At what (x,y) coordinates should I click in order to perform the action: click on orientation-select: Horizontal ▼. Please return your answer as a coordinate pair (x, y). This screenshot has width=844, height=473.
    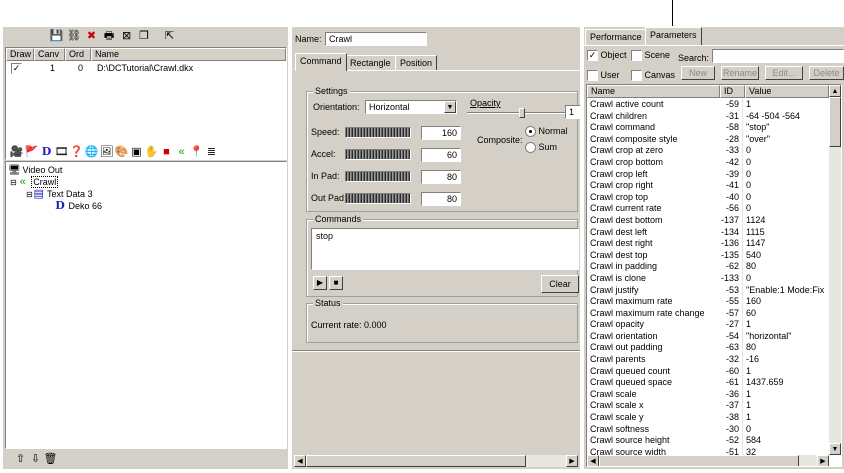
    Looking at the image, I should click on (411, 107).